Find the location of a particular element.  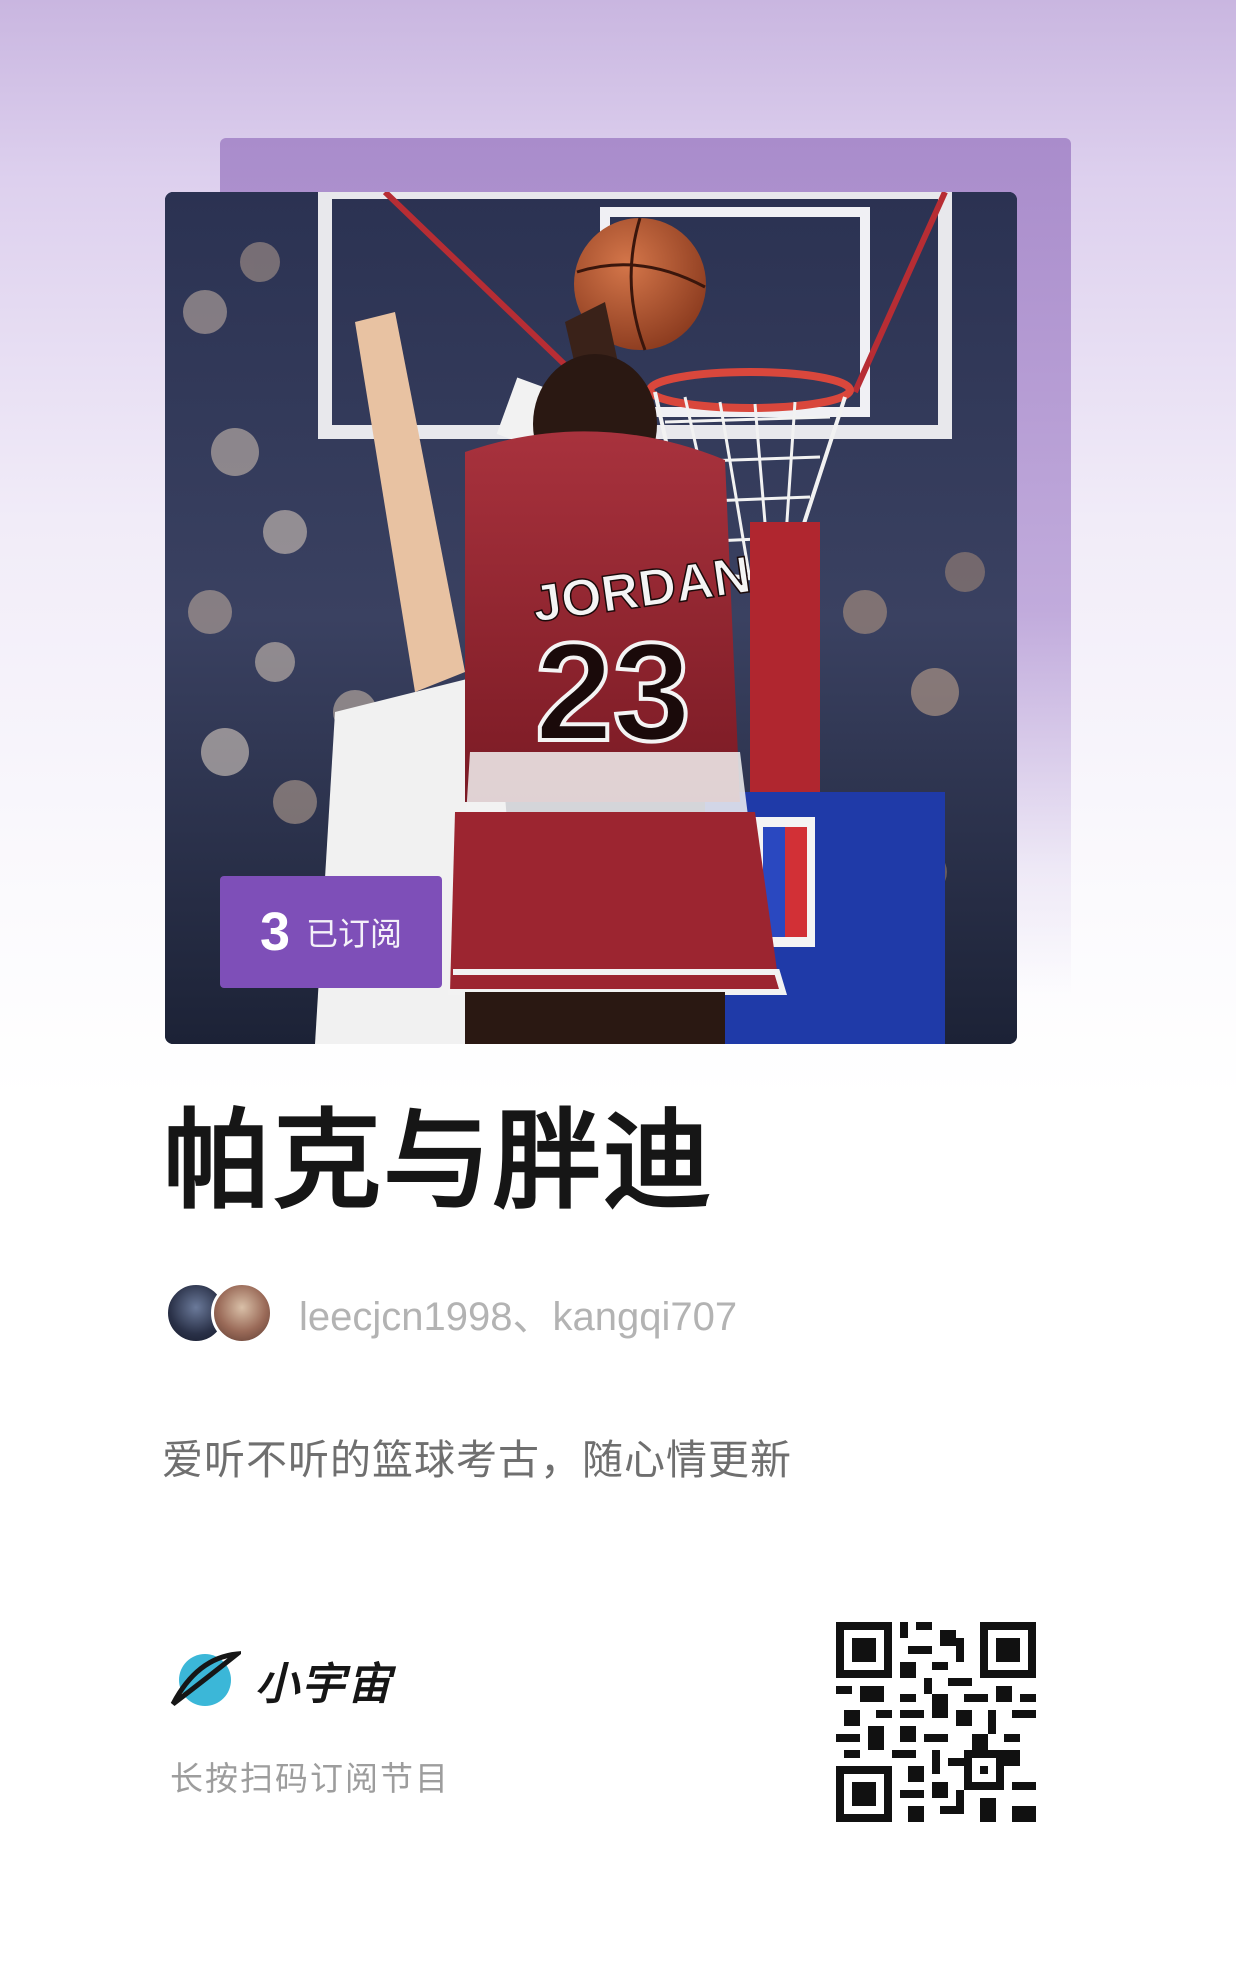

brand-logo: 小宇宙 is located at coordinates (280, 1680).